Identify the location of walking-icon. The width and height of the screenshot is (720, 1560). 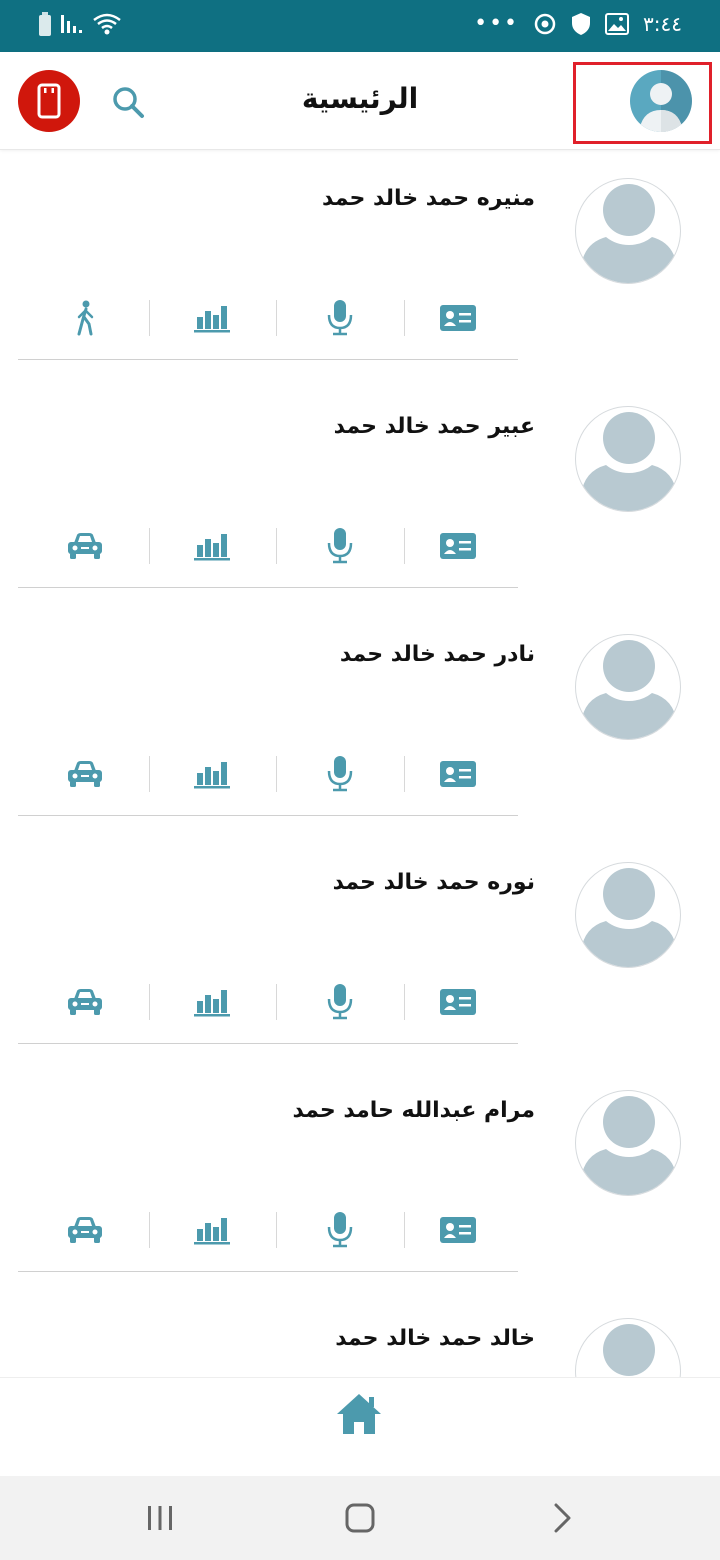
(85, 318).